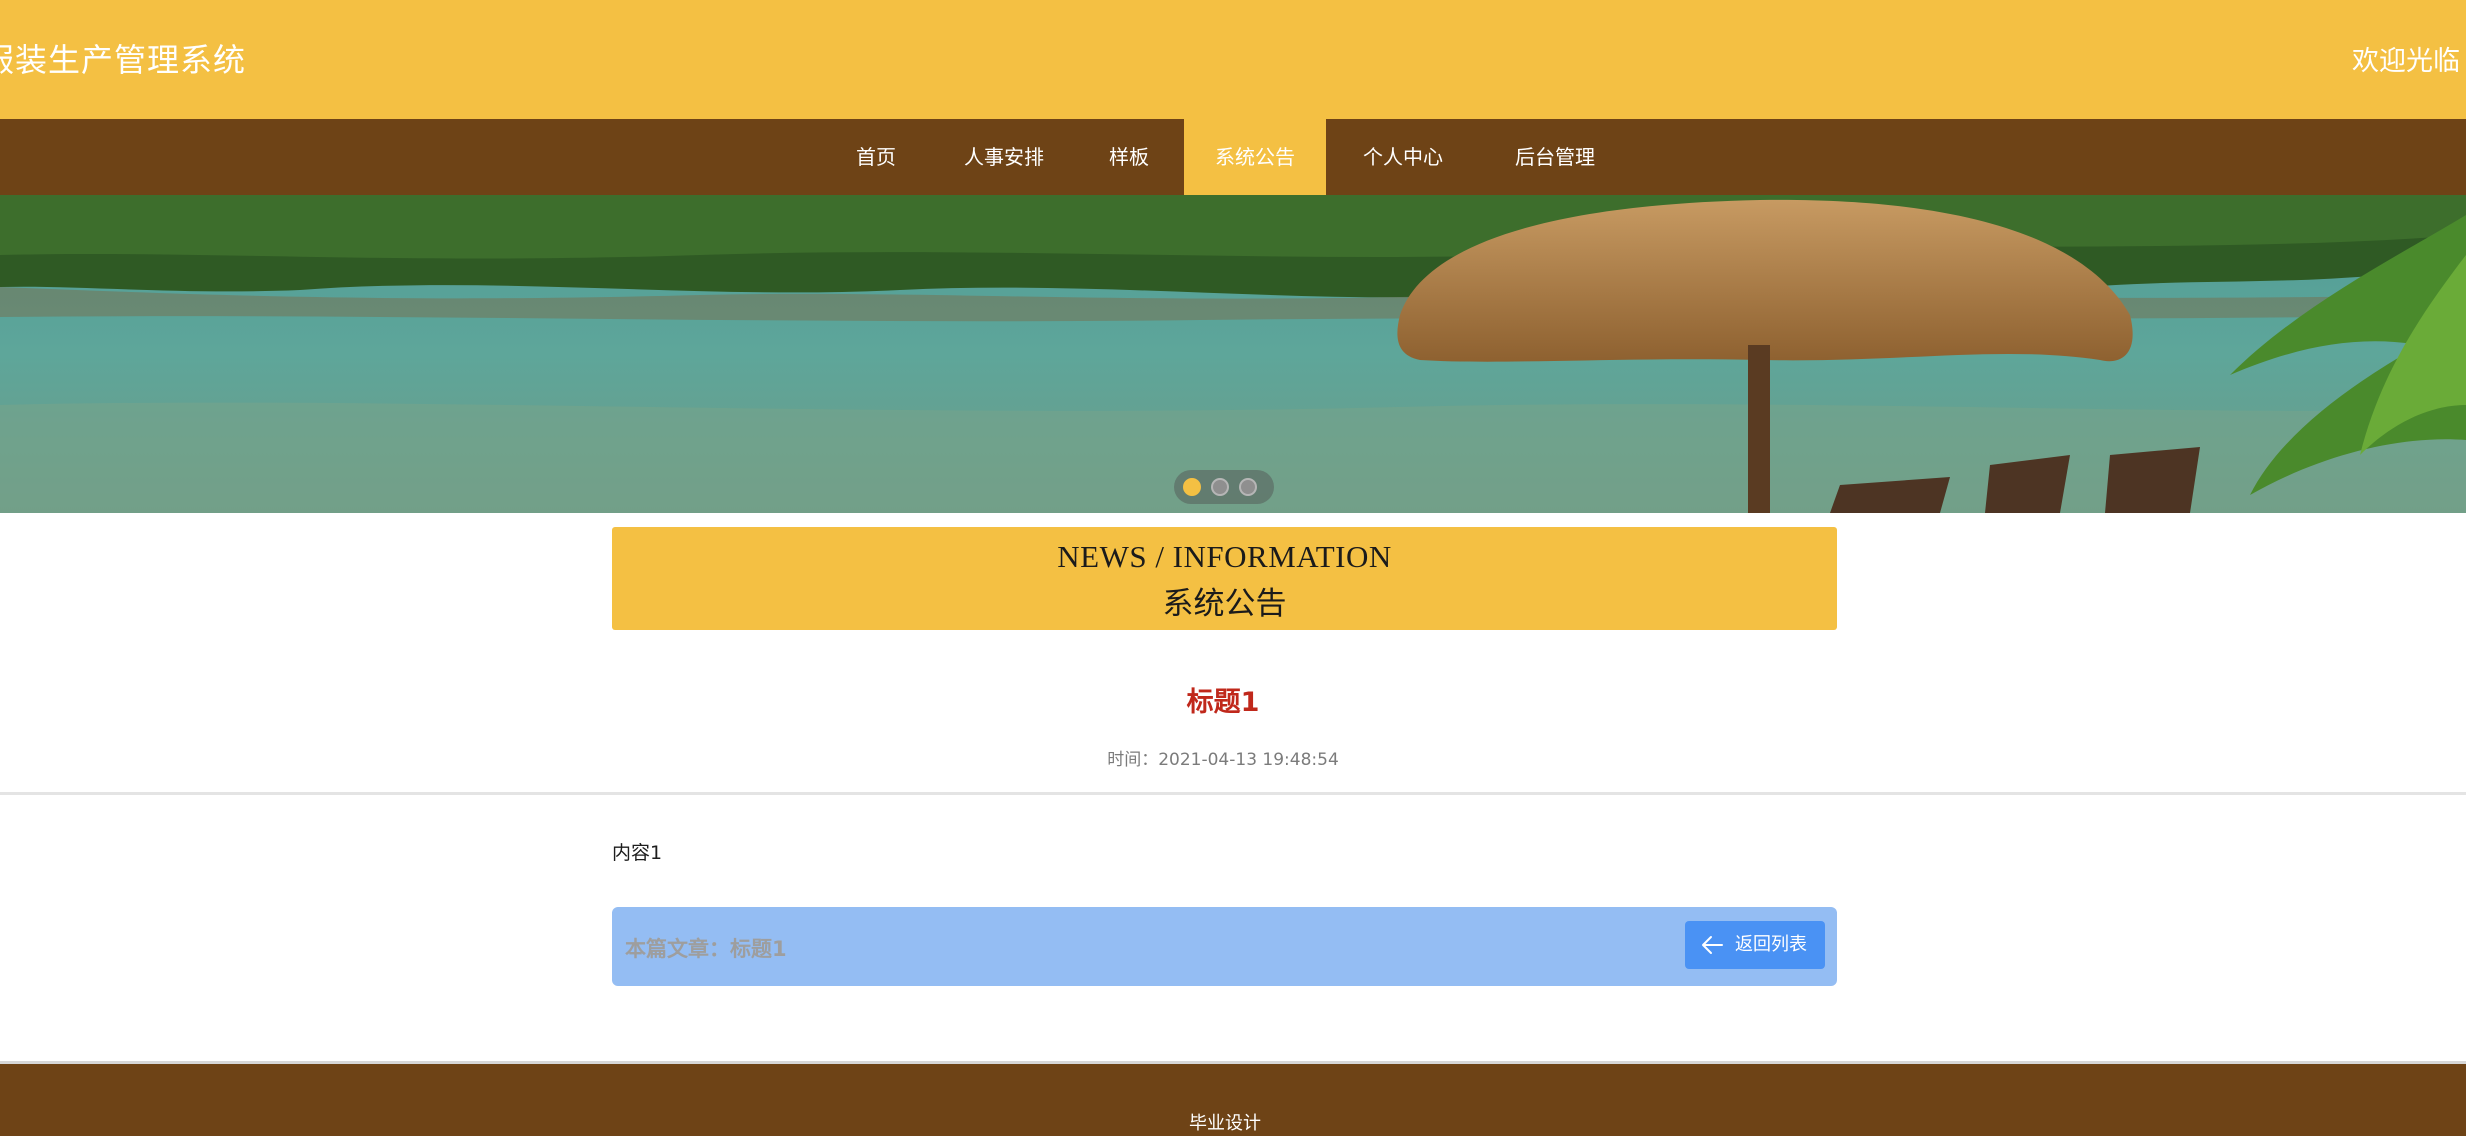 This screenshot has width=2466, height=1136. Describe the element at coordinates (1233, 793) in the screenshot. I see `divider` at that location.